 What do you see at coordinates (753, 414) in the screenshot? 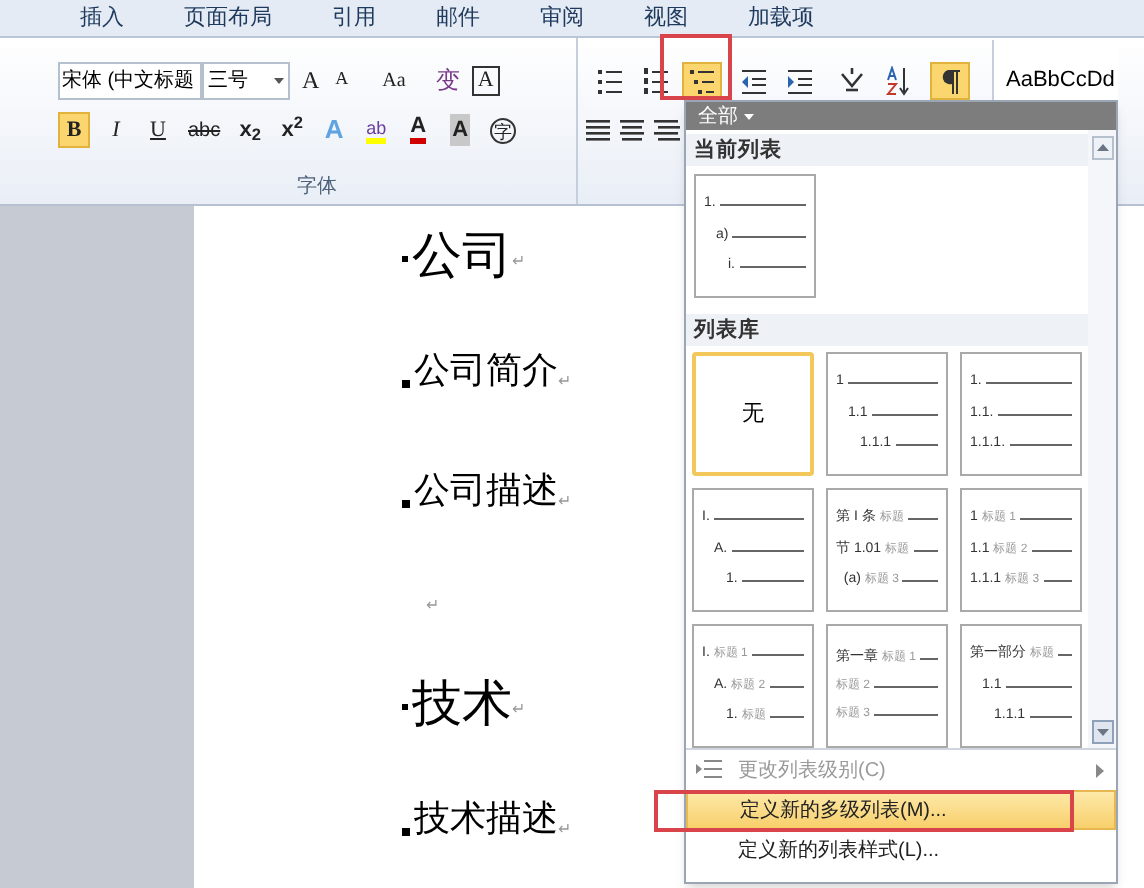
I see `list-style-thumbnail: 无` at bounding box center [753, 414].